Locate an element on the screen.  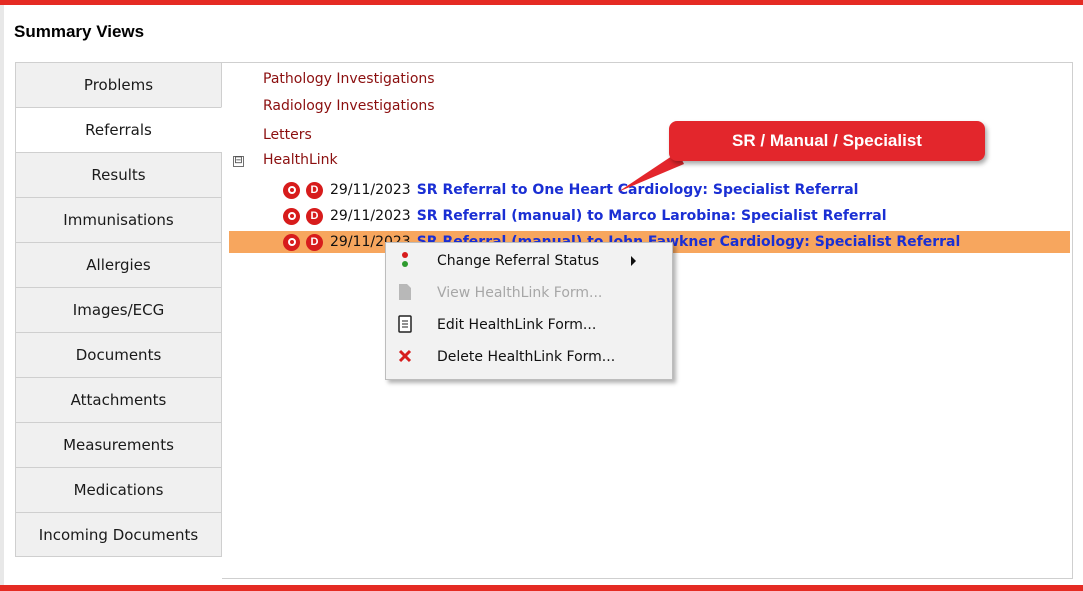
tree-item-letters: Letters is located at coordinates (287, 135).